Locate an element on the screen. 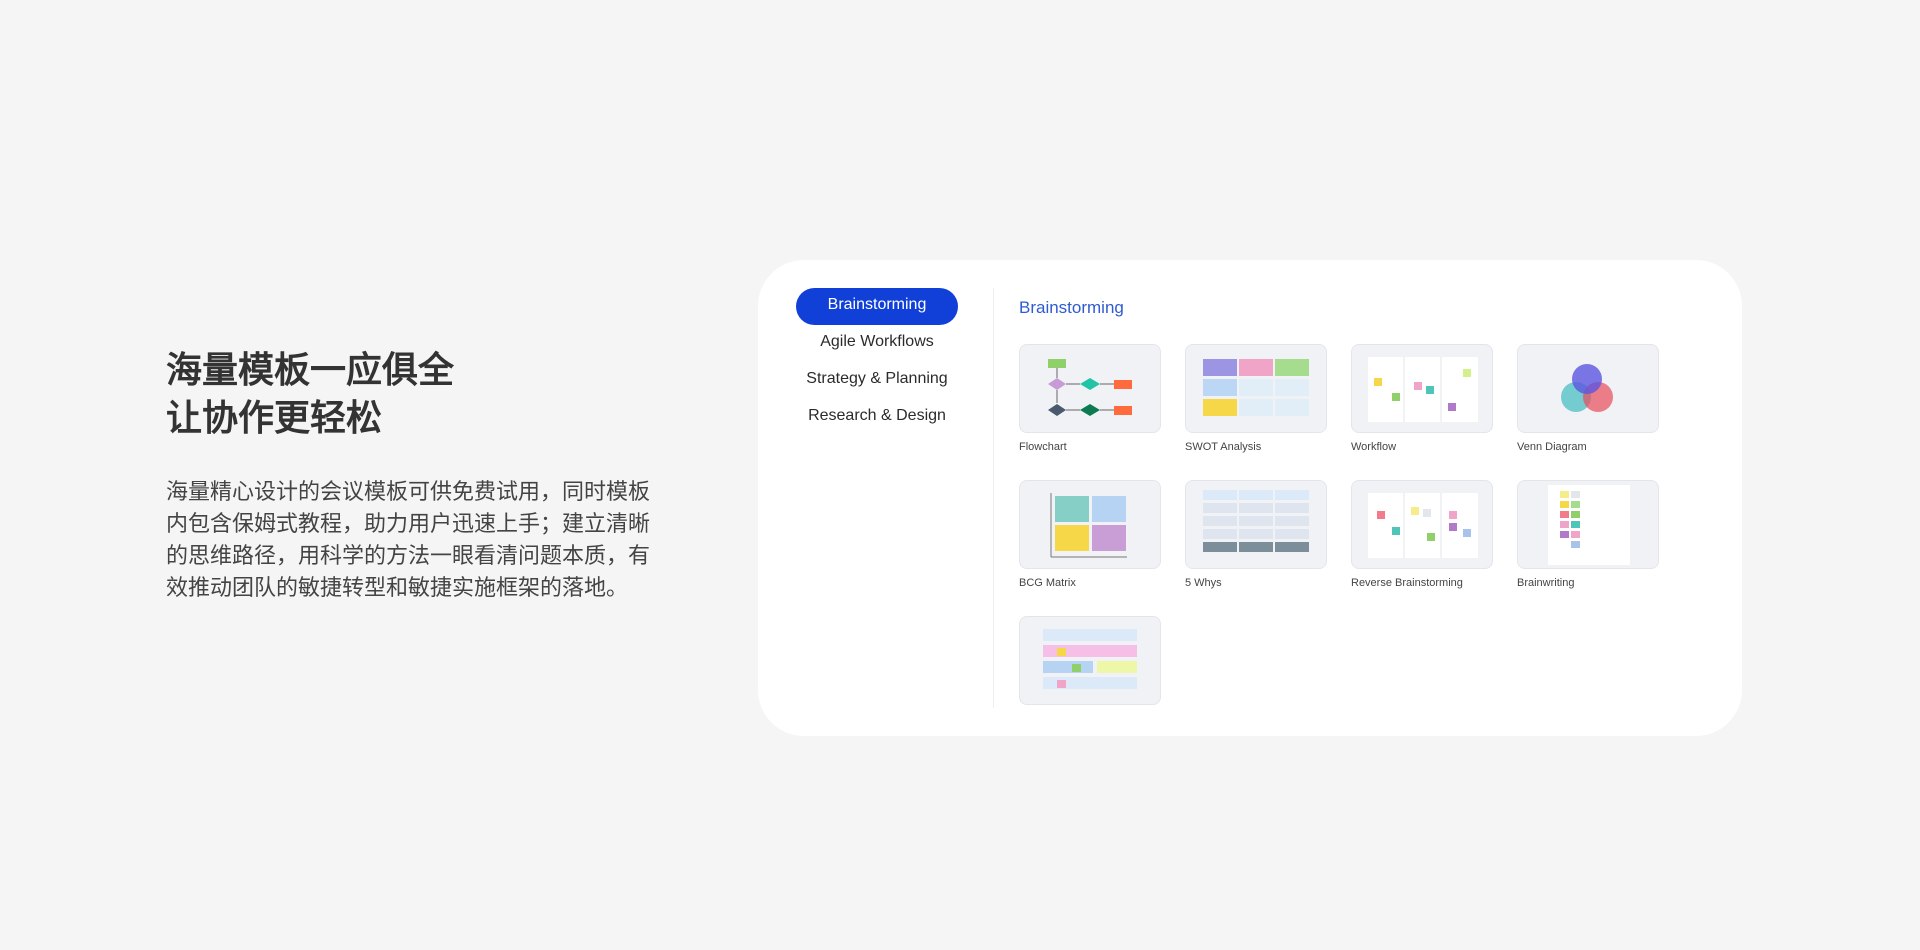  template-label: Flowchart is located at coordinates (1043, 447).